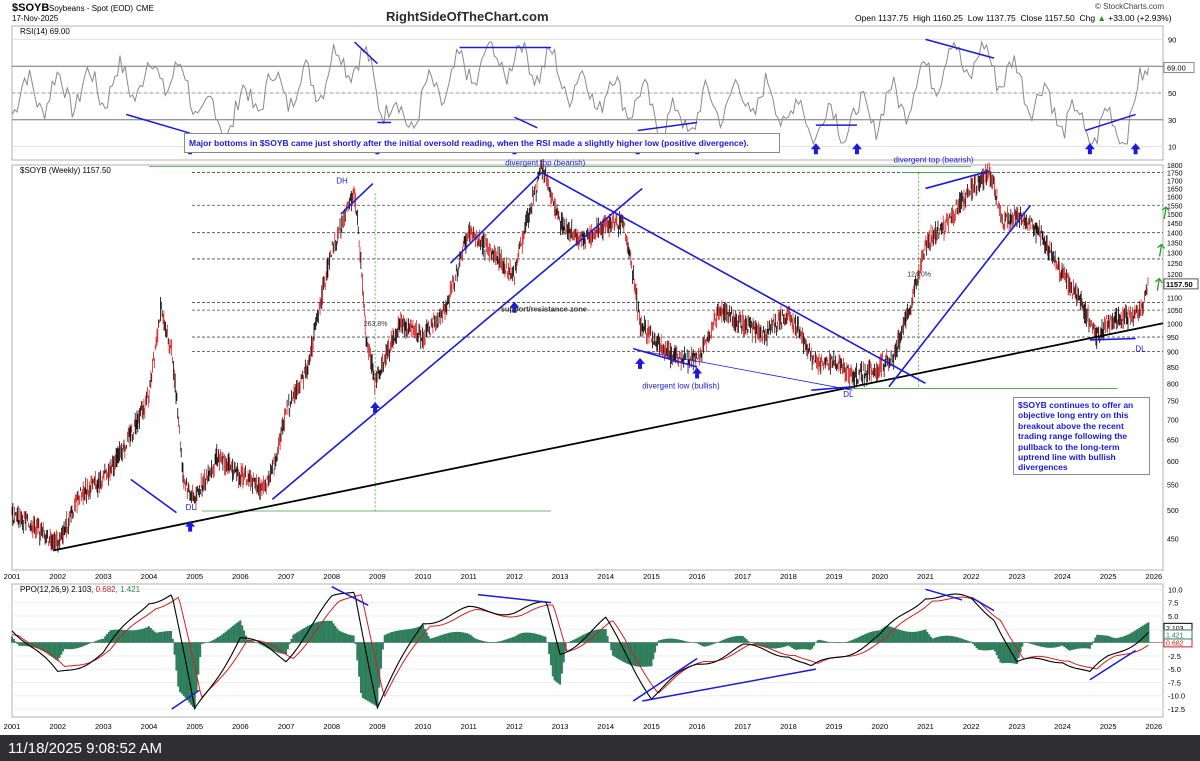  I want to click on price-x-tick-label: 2022, so click(971, 576).